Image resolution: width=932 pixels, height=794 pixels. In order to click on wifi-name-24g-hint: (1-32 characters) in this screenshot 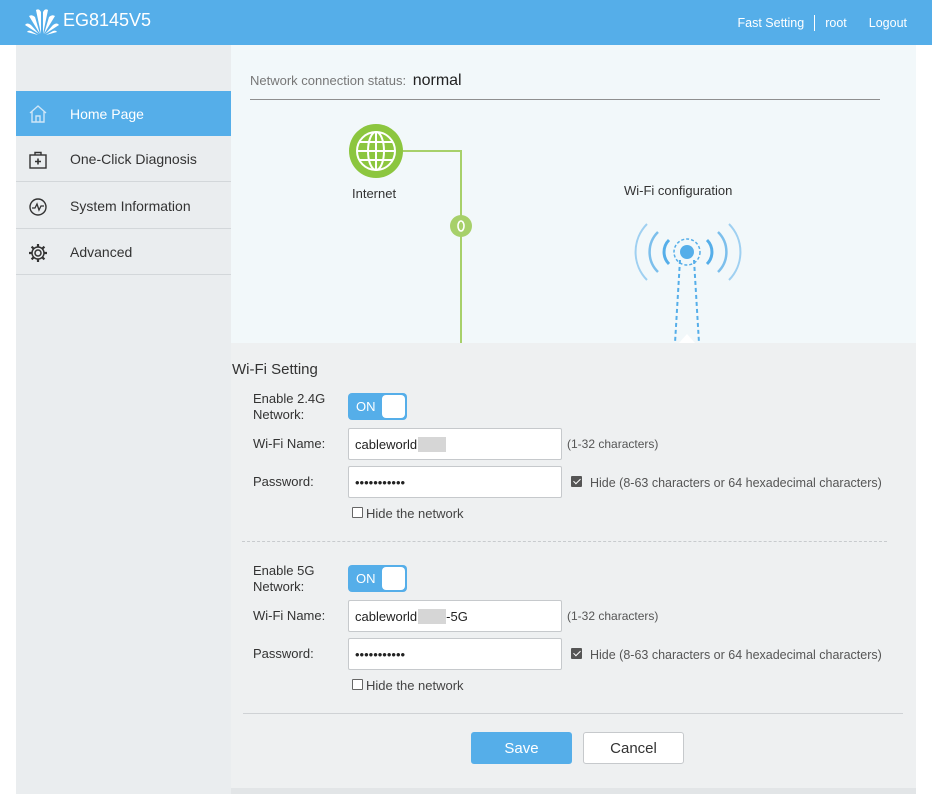, I will do `click(613, 444)`.